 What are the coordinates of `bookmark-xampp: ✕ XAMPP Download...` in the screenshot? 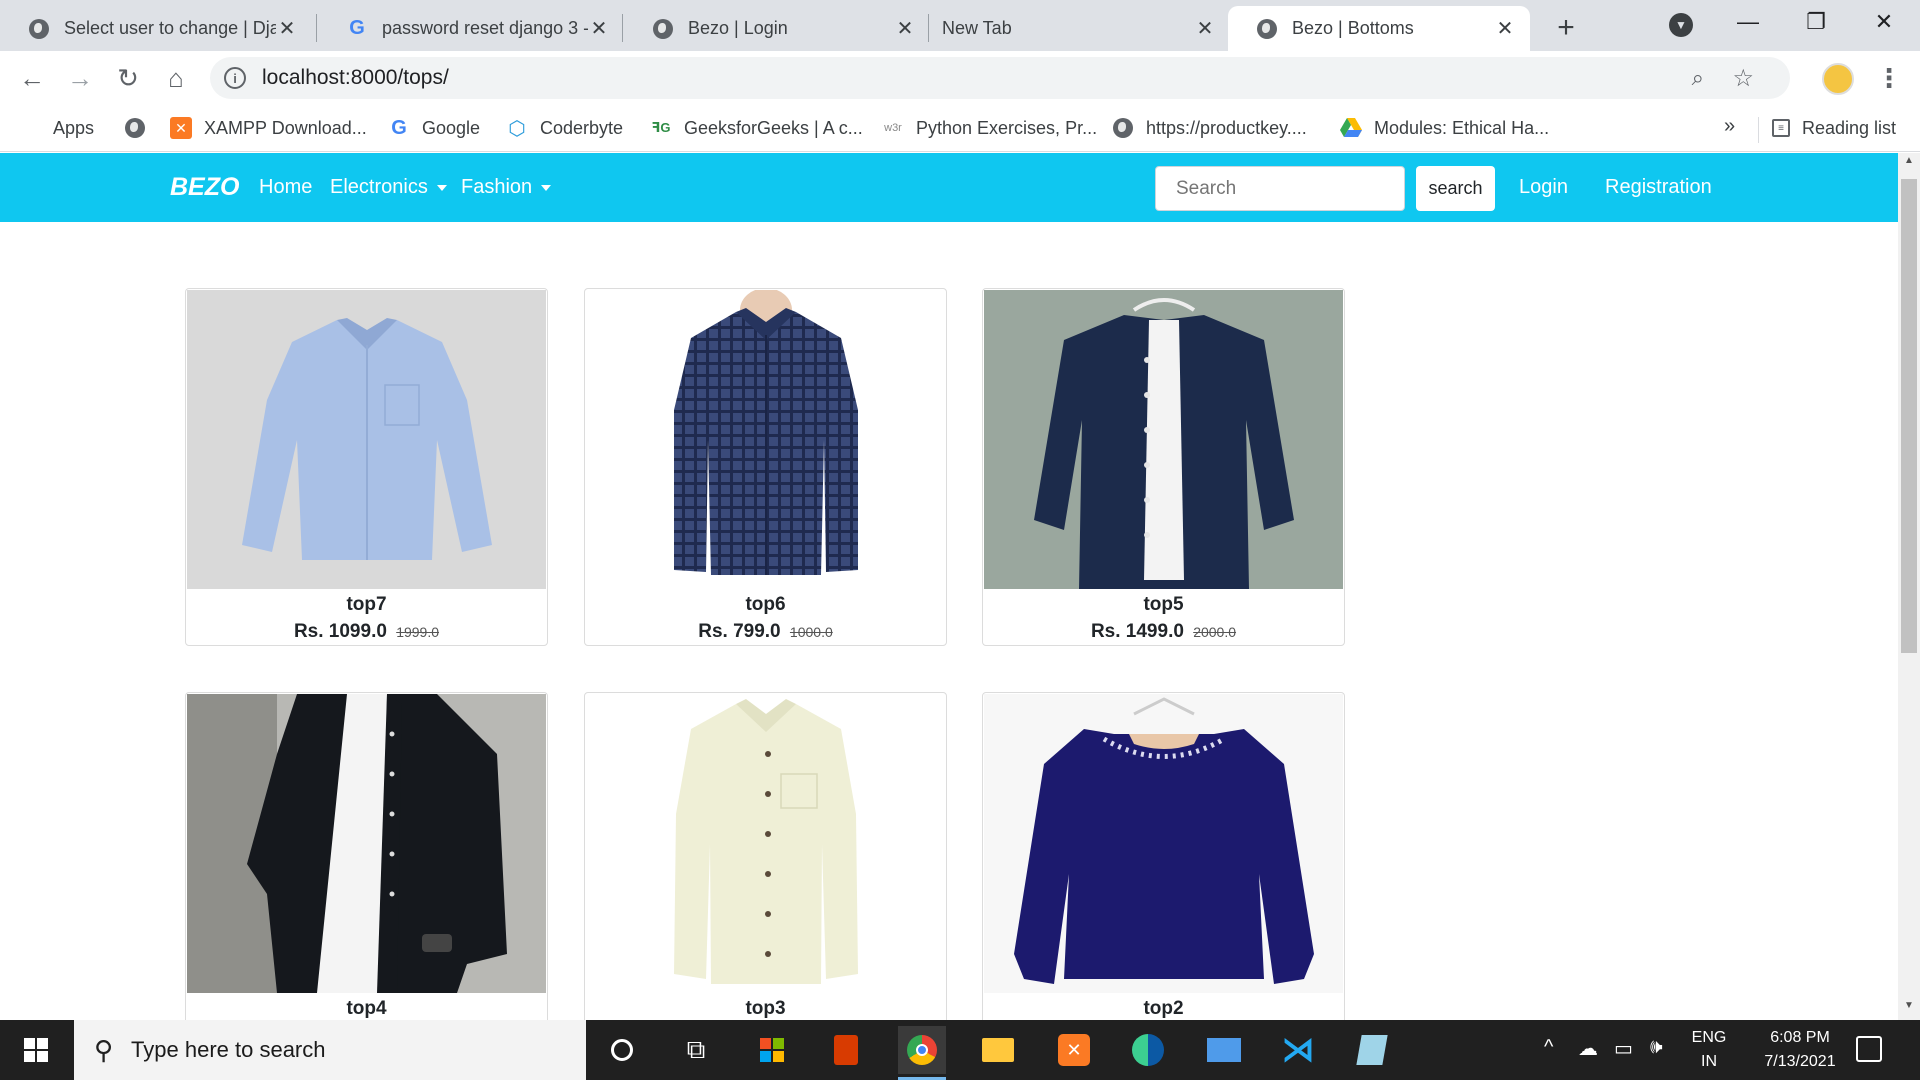 It's located at (268, 128).